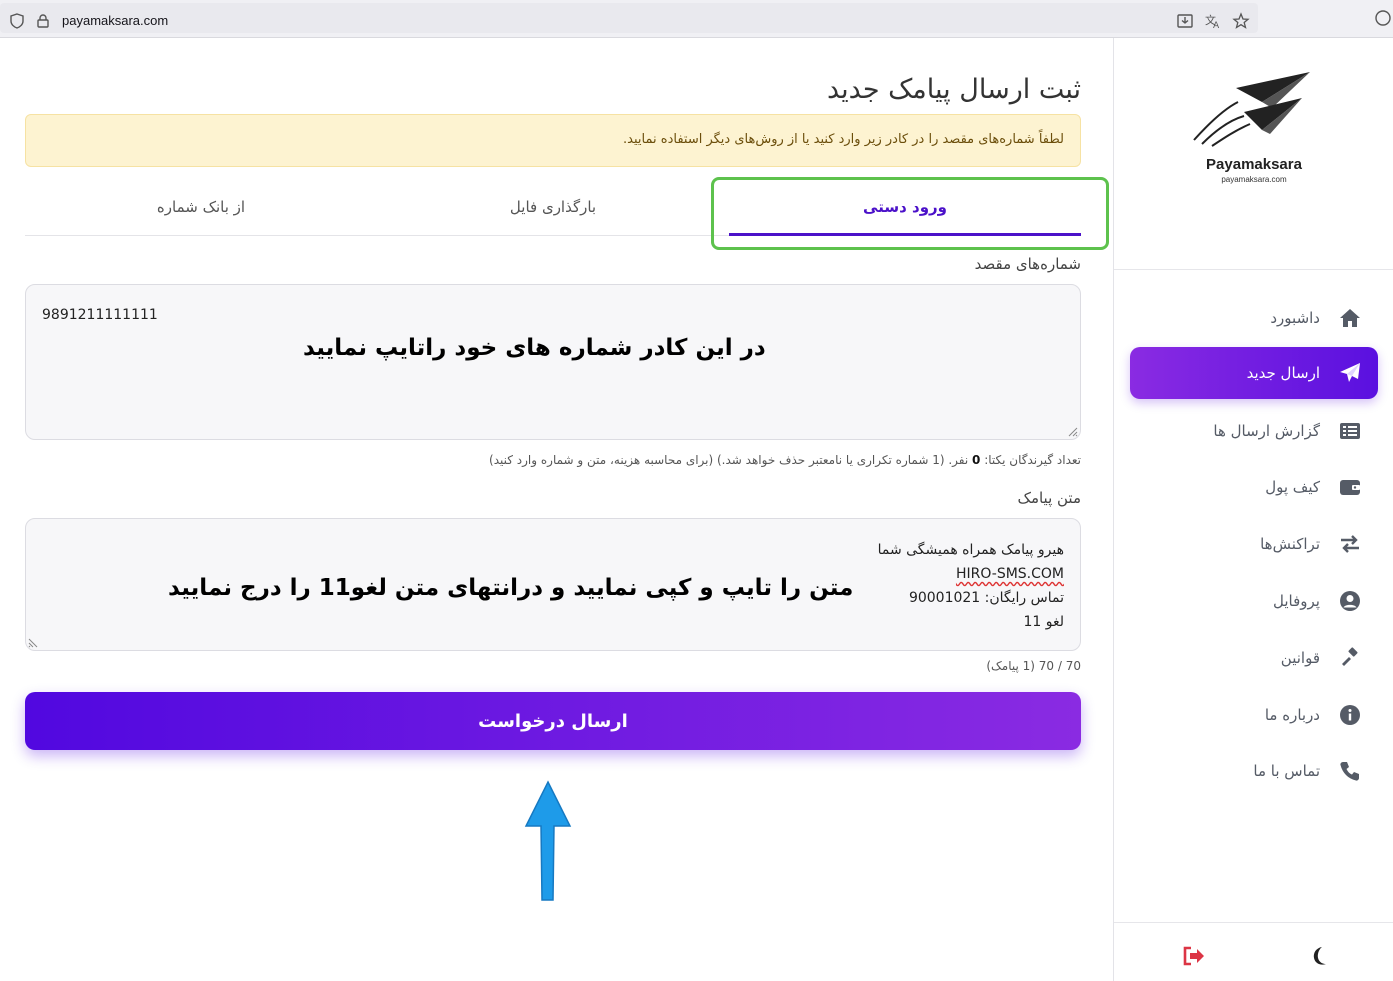 The height and width of the screenshot is (981, 1393). Describe the element at coordinates (970, 550) in the screenshot. I see `message-line: هیرو پیامک همراه همیشگی شما` at that location.